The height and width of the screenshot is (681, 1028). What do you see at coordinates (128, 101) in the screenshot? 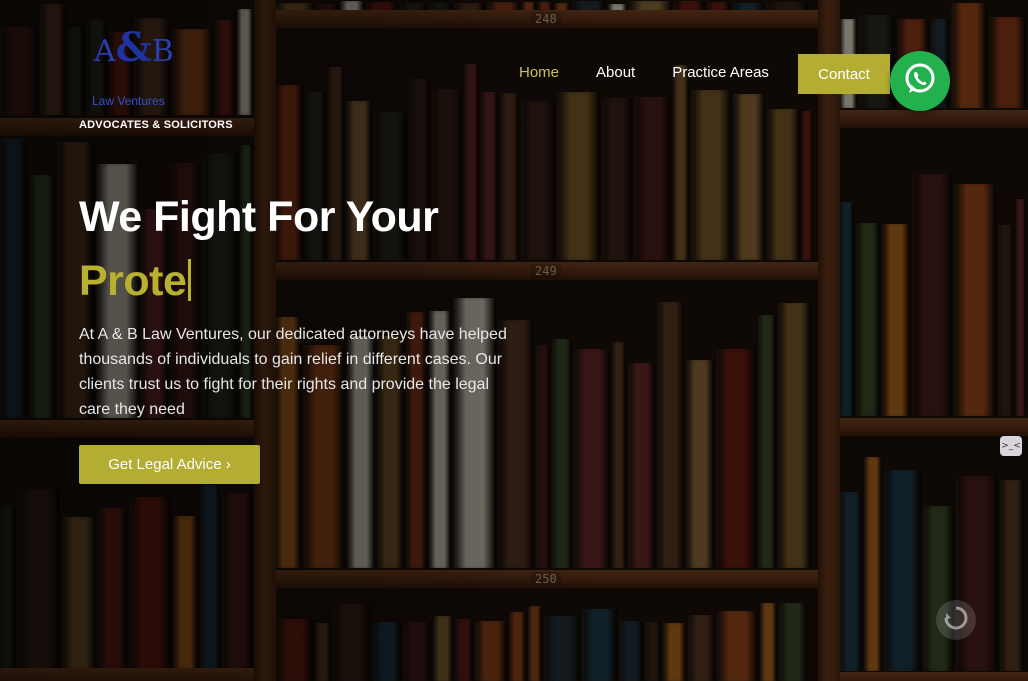
I see `logo-name: Law Ventures` at bounding box center [128, 101].